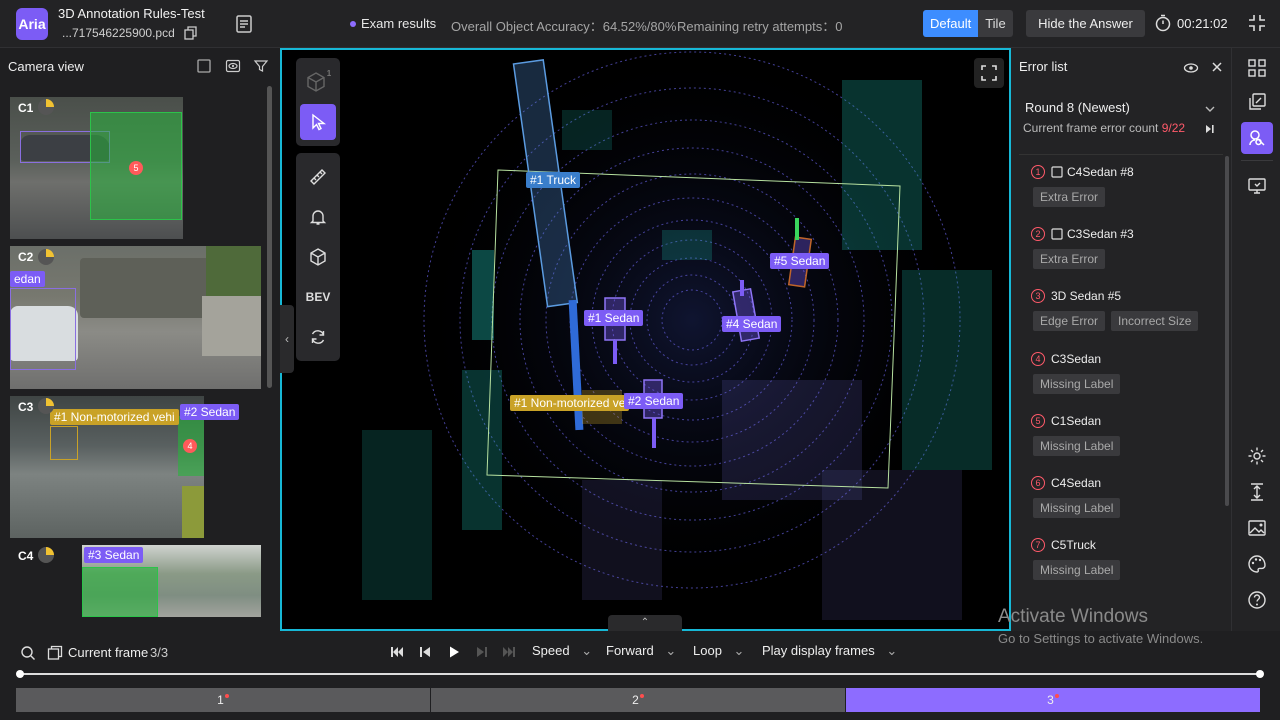 This screenshot has width=1280, height=720. I want to click on first-frame-icon, so click(397, 652).